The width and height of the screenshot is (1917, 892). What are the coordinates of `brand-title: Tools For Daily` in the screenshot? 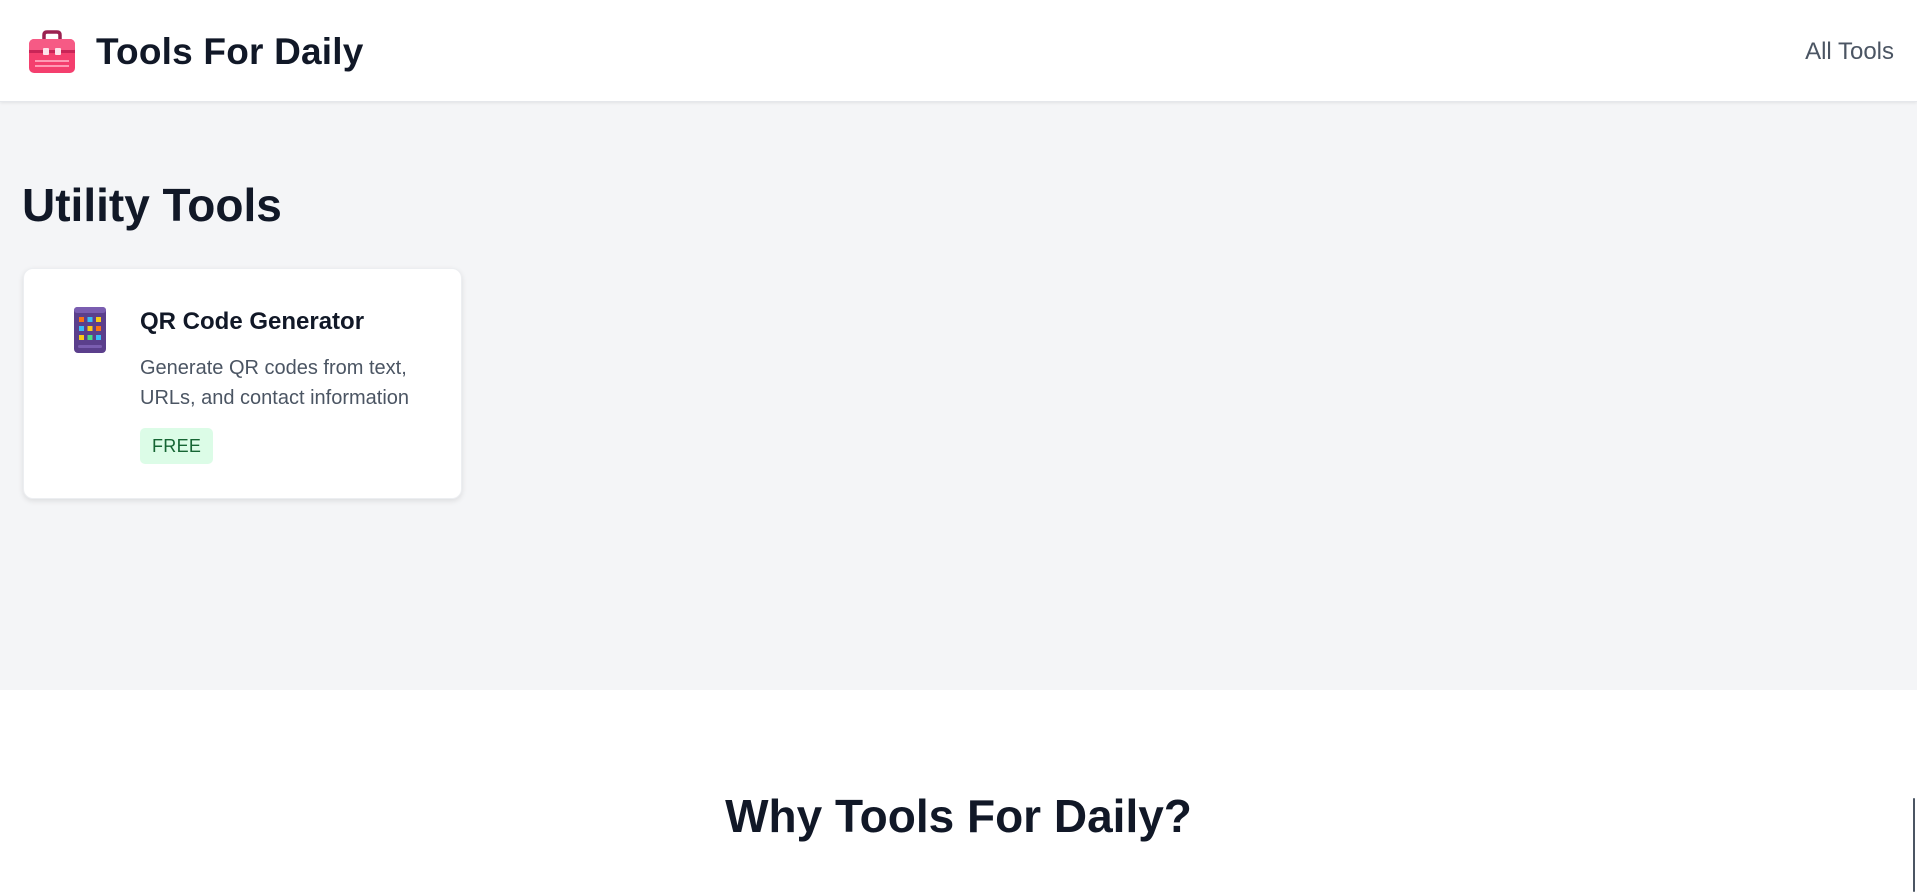 It's located at (230, 51).